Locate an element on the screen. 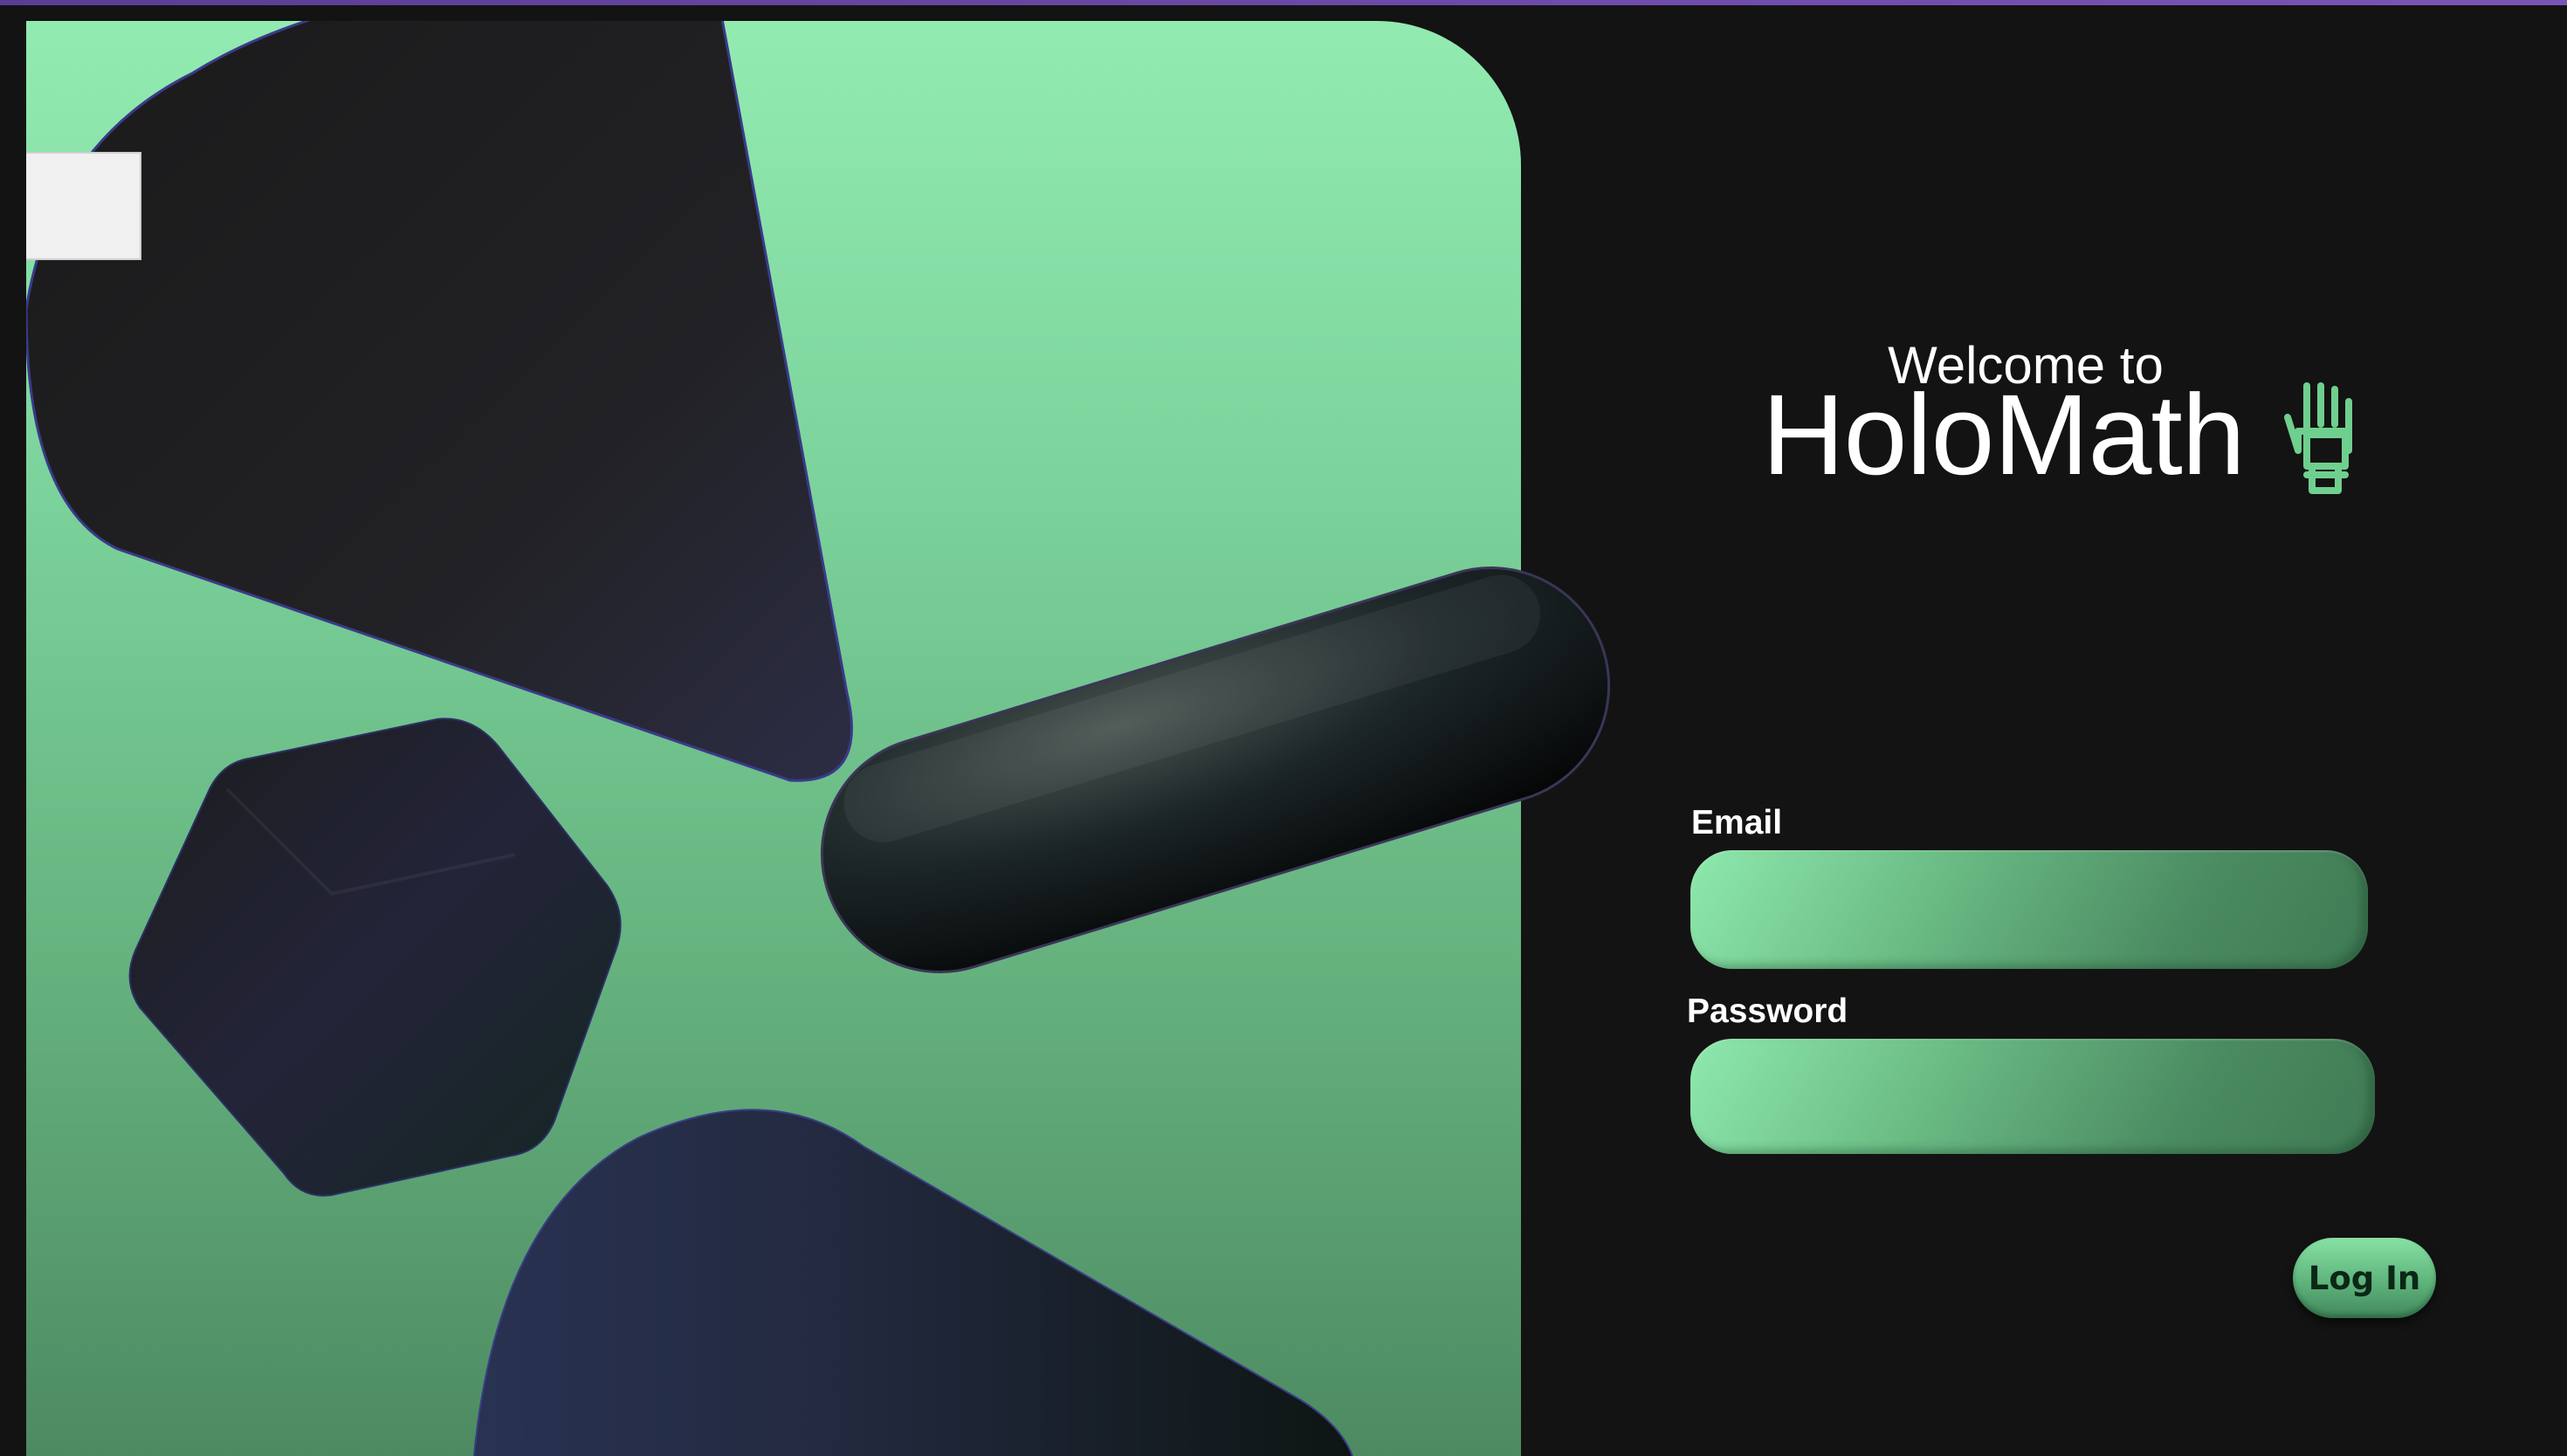  robotic-hand-icon is located at coordinates (2318, 438).